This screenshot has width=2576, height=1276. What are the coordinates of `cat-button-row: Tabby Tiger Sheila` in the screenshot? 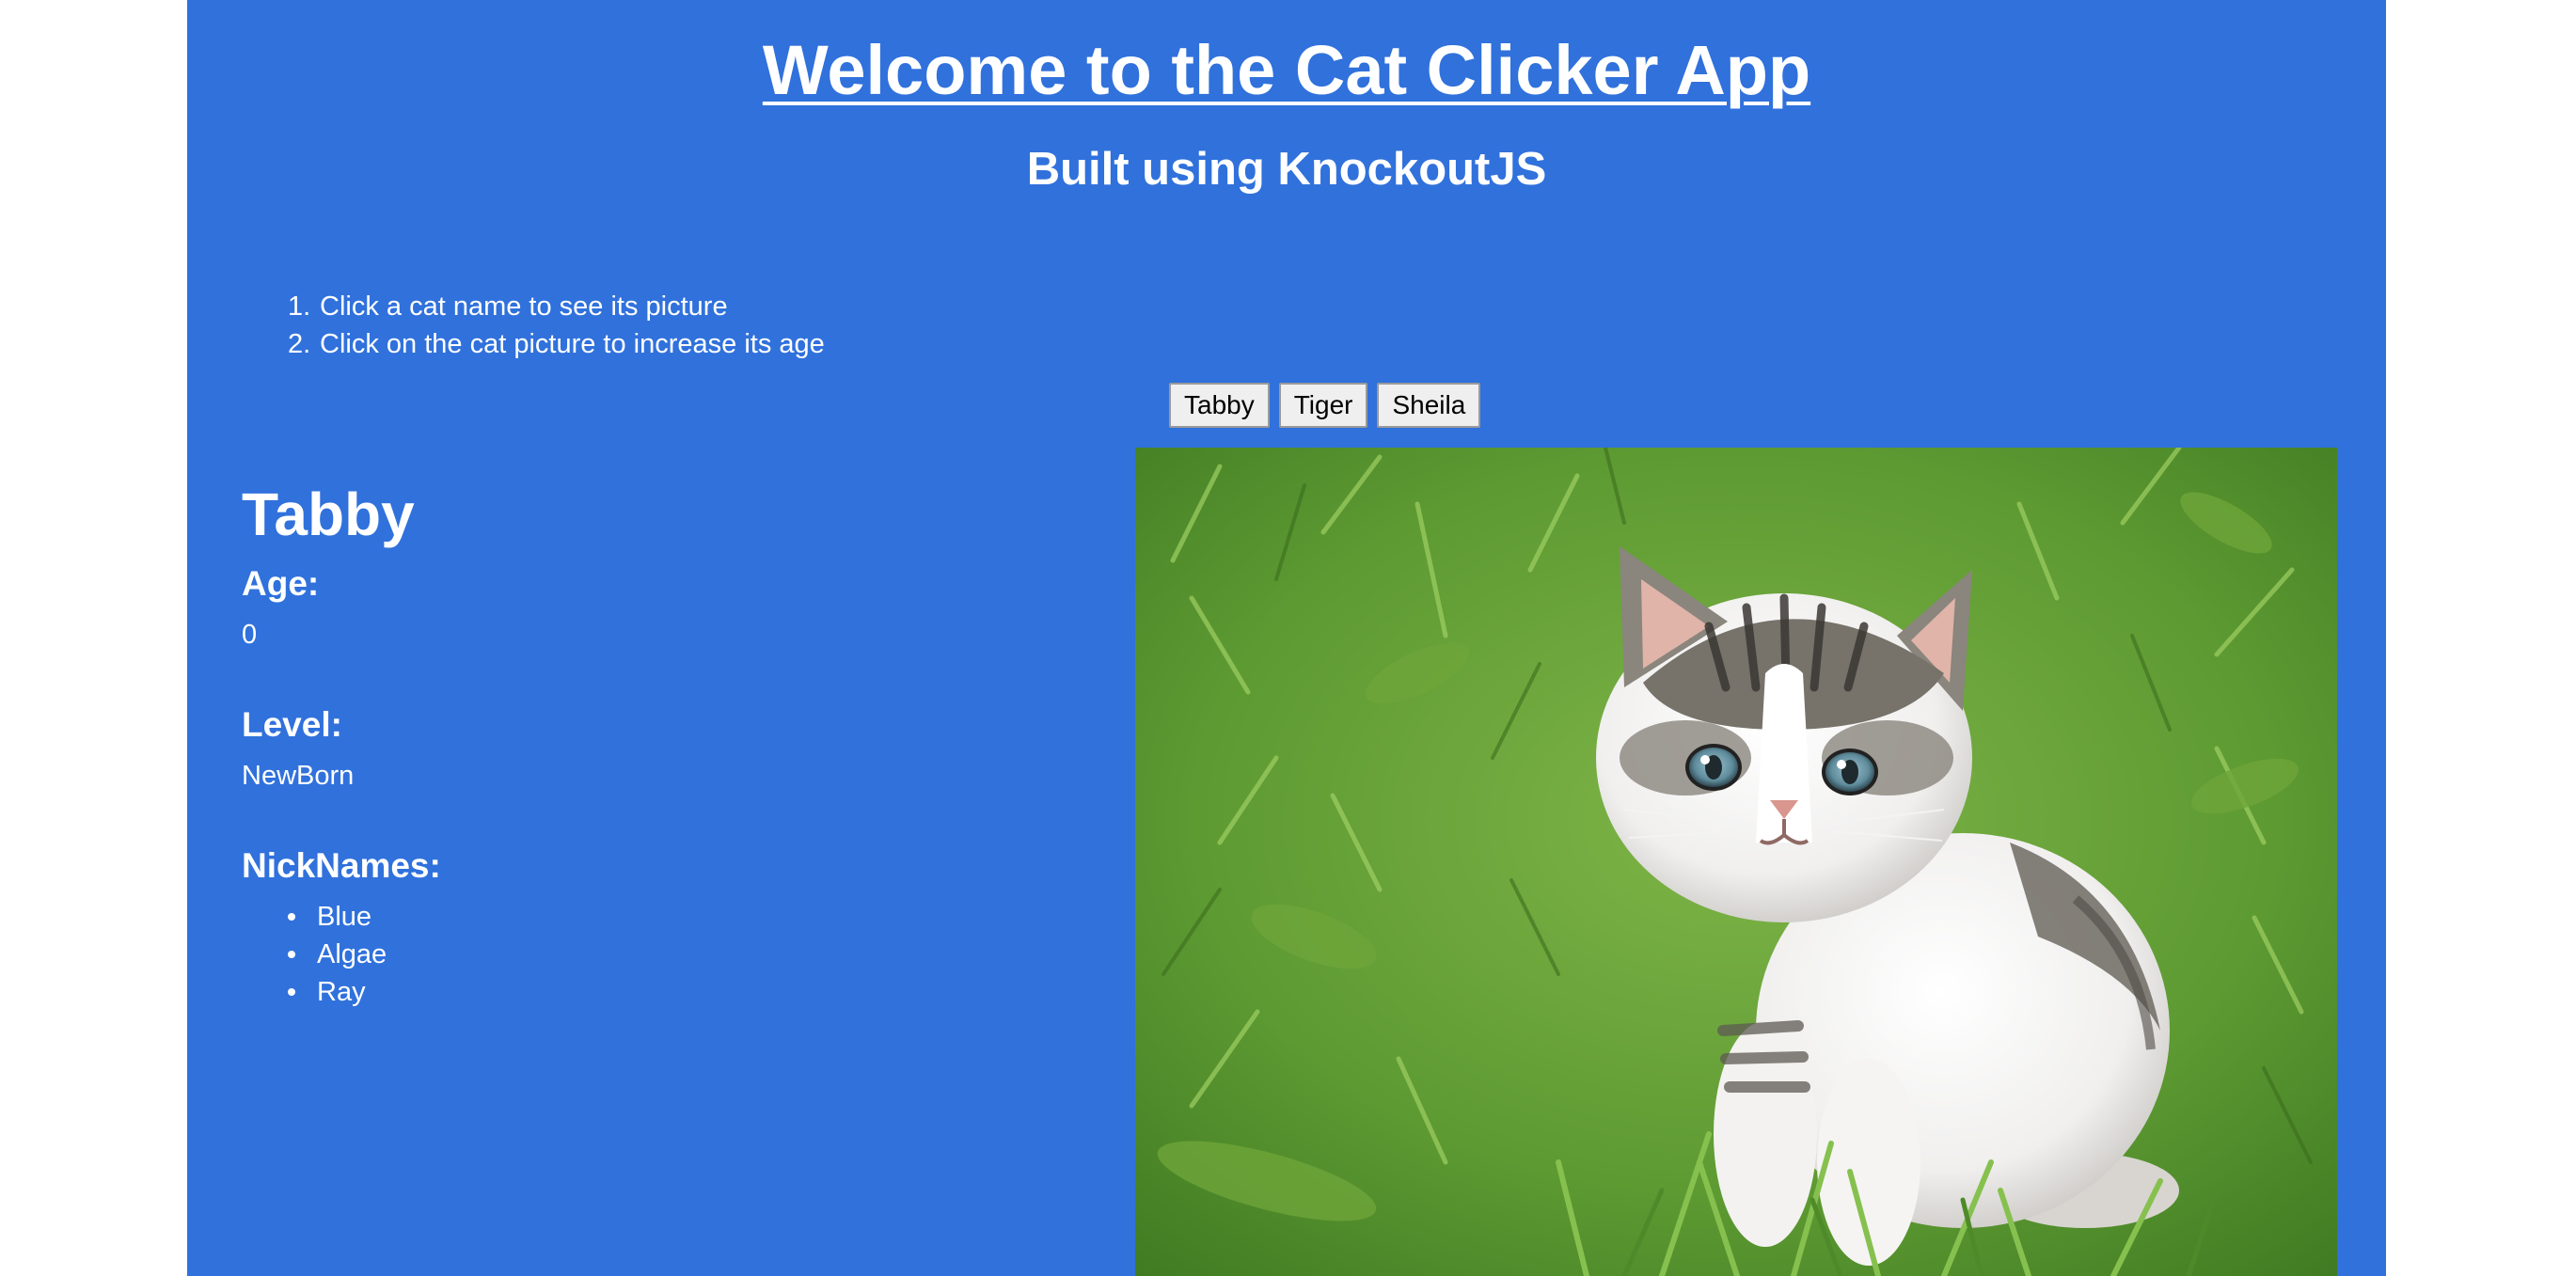 It's located at (1325, 405).